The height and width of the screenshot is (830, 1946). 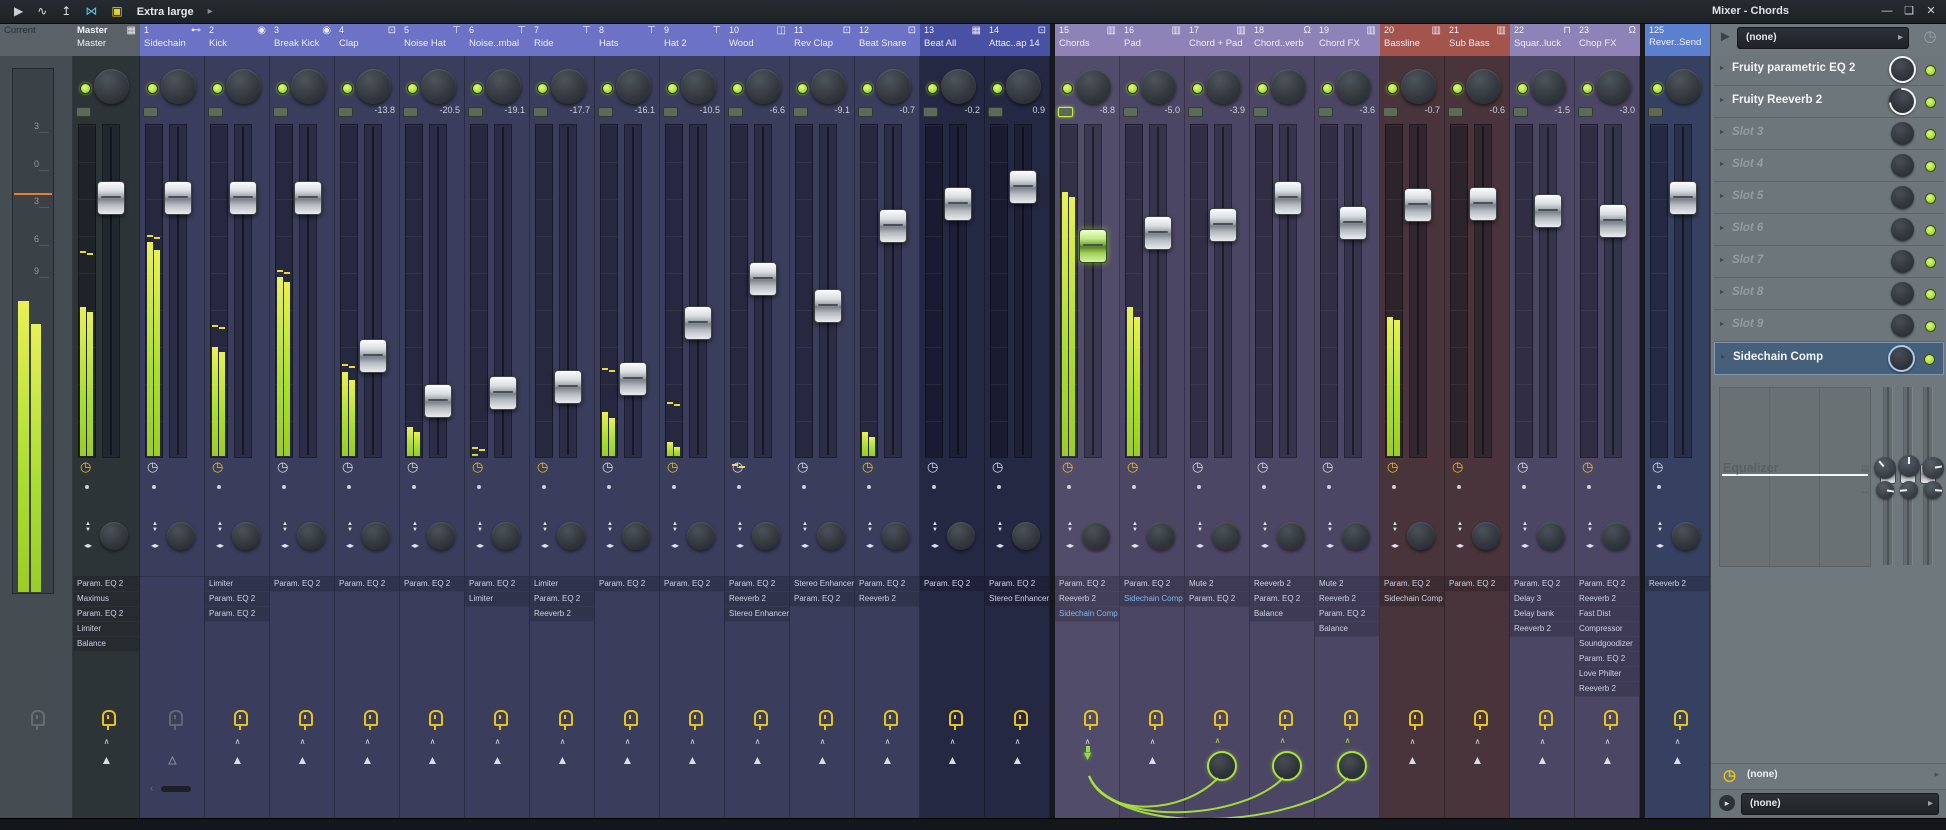 What do you see at coordinates (1017, 599) in the screenshot?
I see `plugin-slot-item: Stereo Enhancer` at bounding box center [1017, 599].